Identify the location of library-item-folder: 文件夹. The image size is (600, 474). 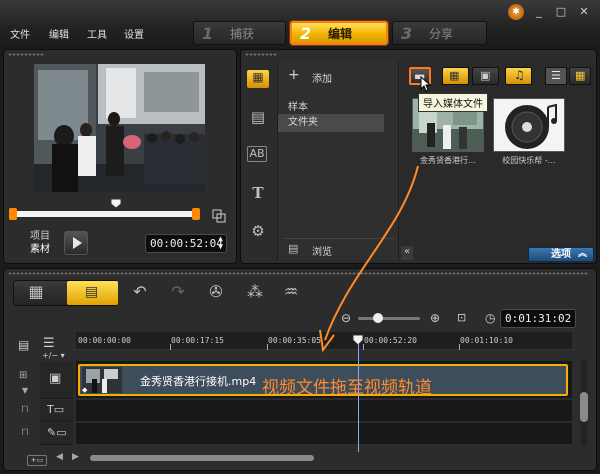
(331, 123).